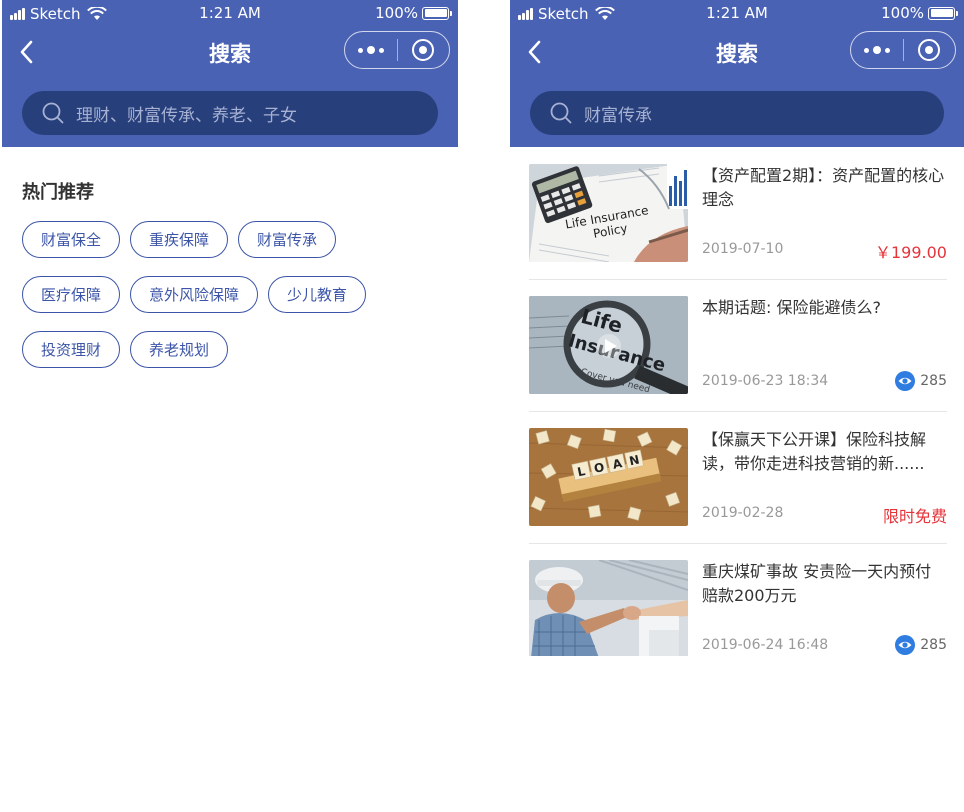  I want to click on tag-button: 重疾保障, so click(179, 239).